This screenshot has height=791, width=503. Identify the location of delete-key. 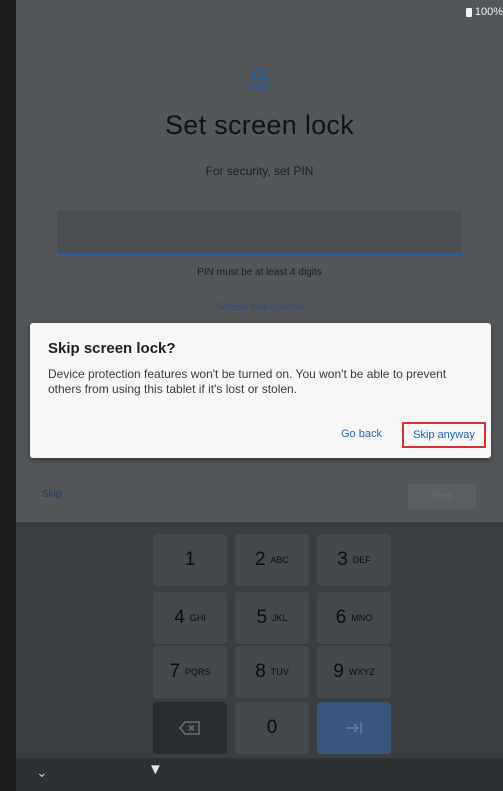
(190, 728).